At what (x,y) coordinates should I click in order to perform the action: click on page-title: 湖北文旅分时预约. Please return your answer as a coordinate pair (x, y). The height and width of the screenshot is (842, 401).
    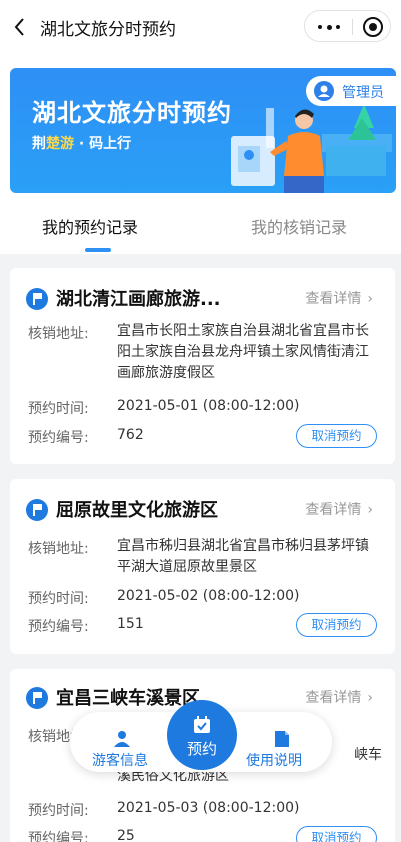
    Looking at the image, I should click on (108, 30).